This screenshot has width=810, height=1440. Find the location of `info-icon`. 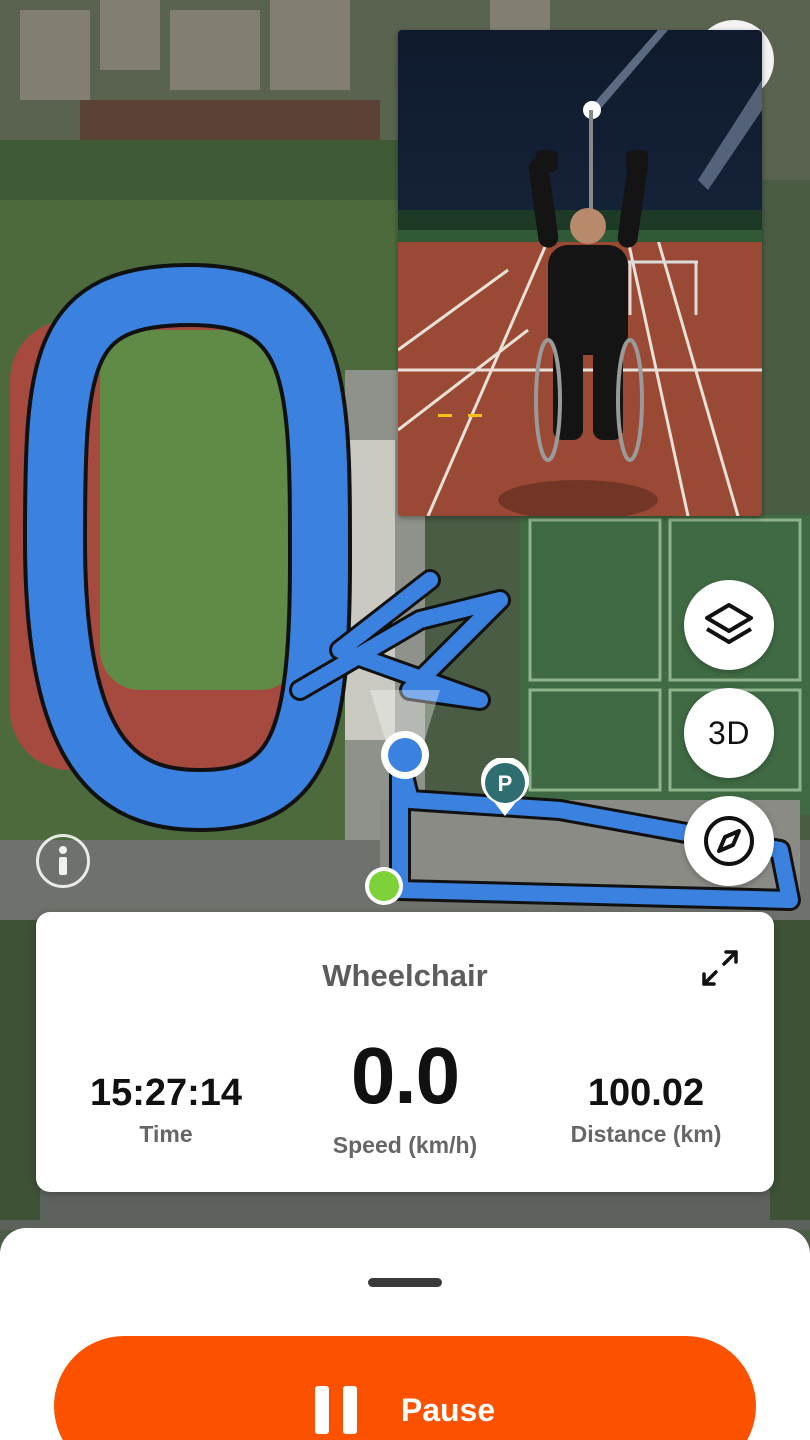

info-icon is located at coordinates (63, 861).